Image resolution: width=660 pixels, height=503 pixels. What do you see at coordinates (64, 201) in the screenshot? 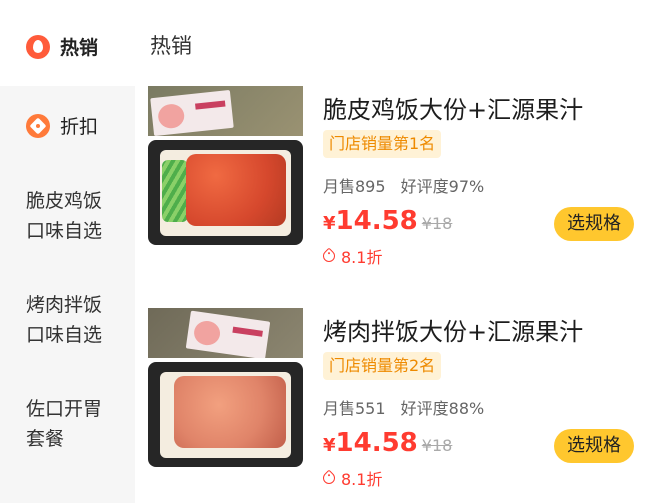
I see `sidebar-item-label: 脆皮鸡饭` at bounding box center [64, 201].